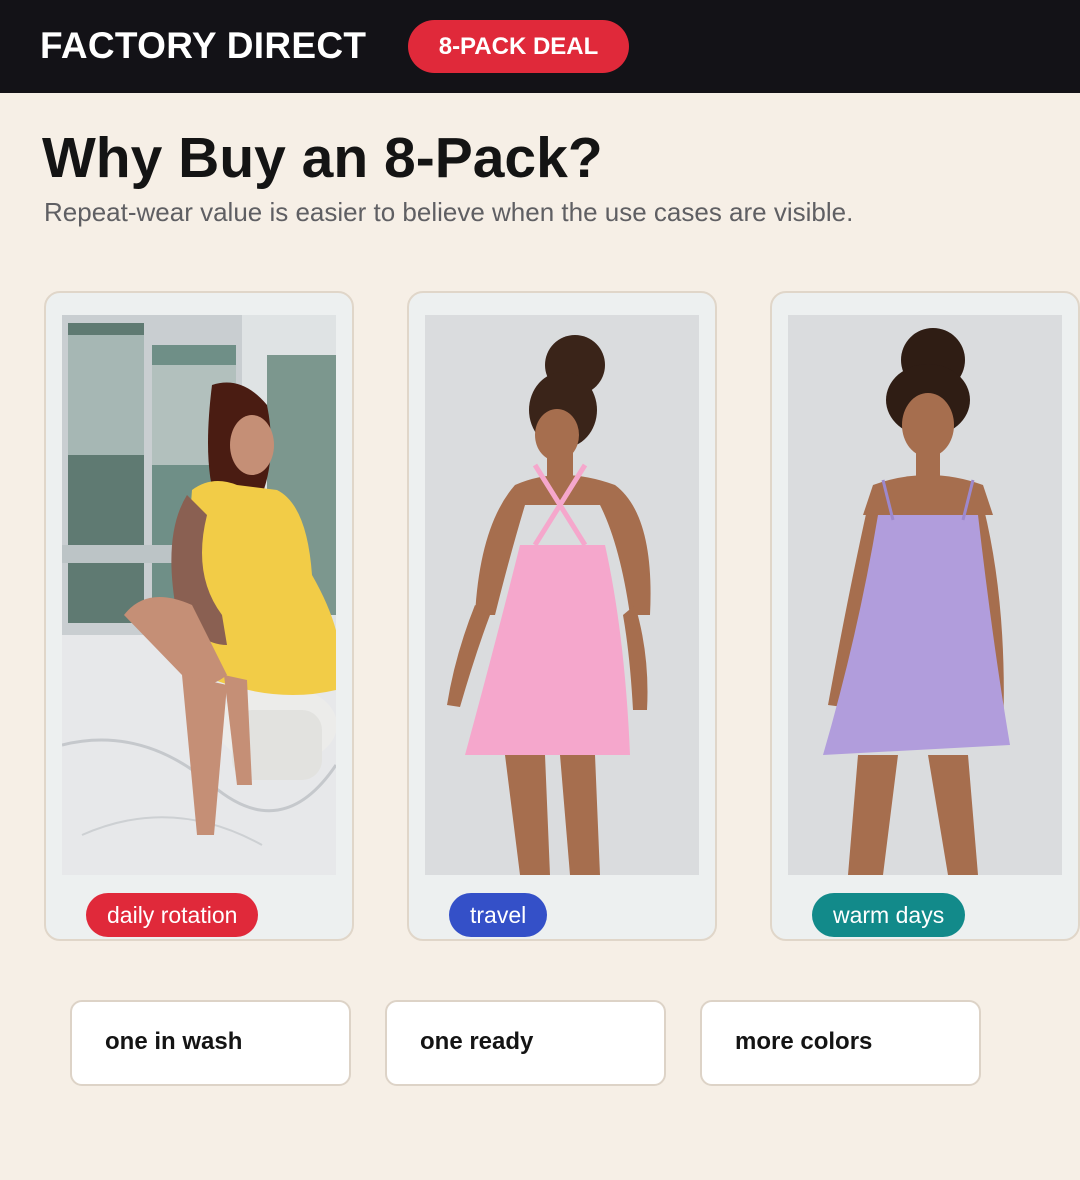 The image size is (1080, 1180). I want to click on product-photo-pink-dress, so click(562, 595).